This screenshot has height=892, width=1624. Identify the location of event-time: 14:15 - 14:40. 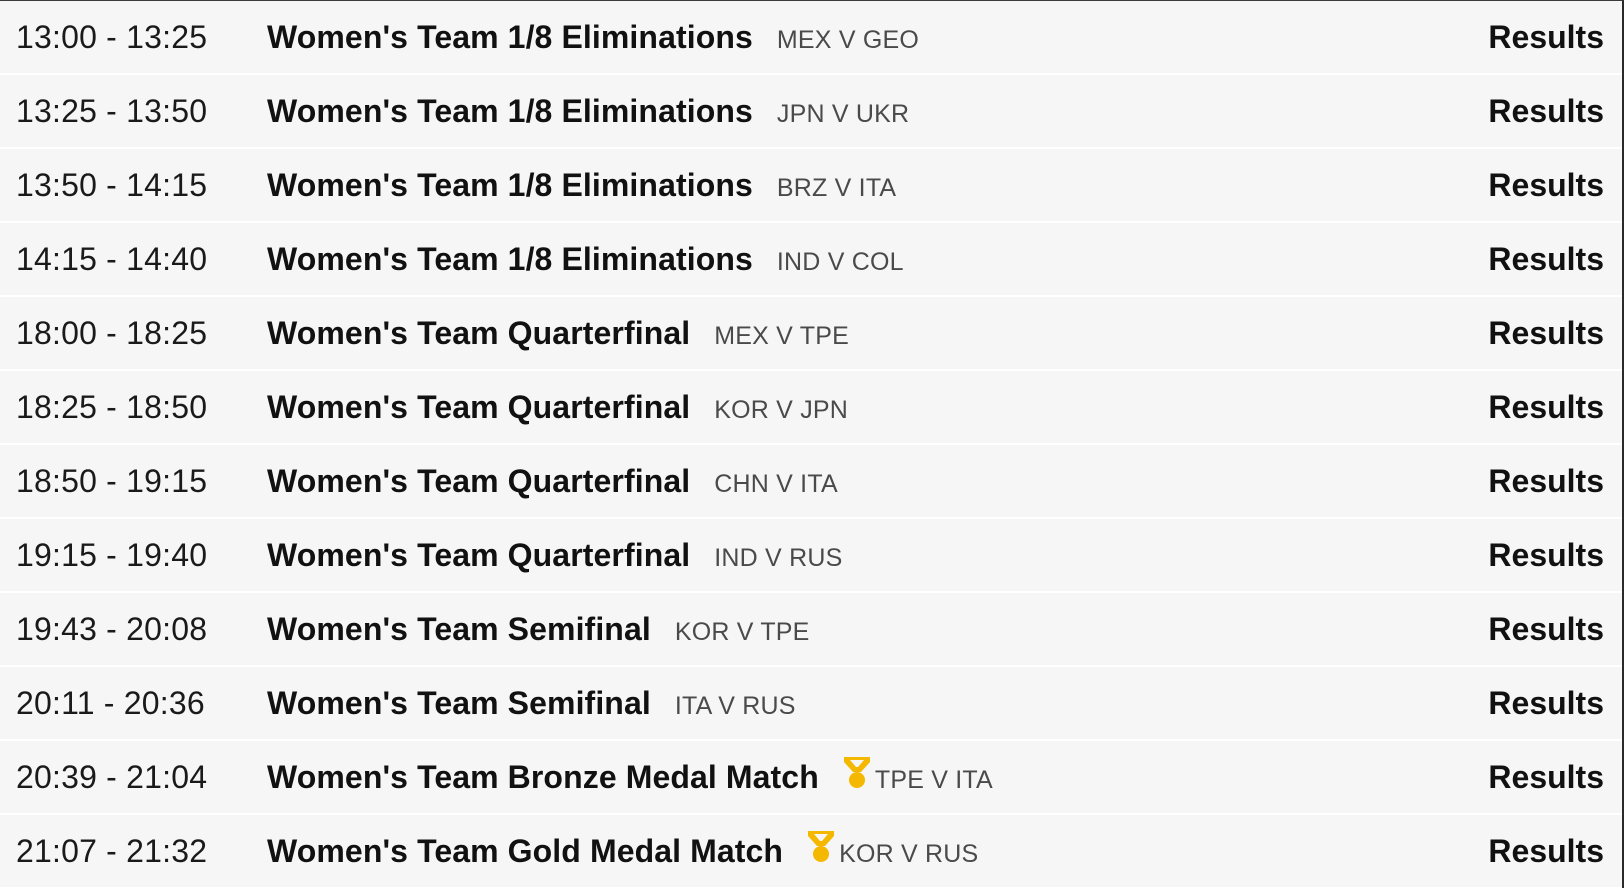
(112, 258).